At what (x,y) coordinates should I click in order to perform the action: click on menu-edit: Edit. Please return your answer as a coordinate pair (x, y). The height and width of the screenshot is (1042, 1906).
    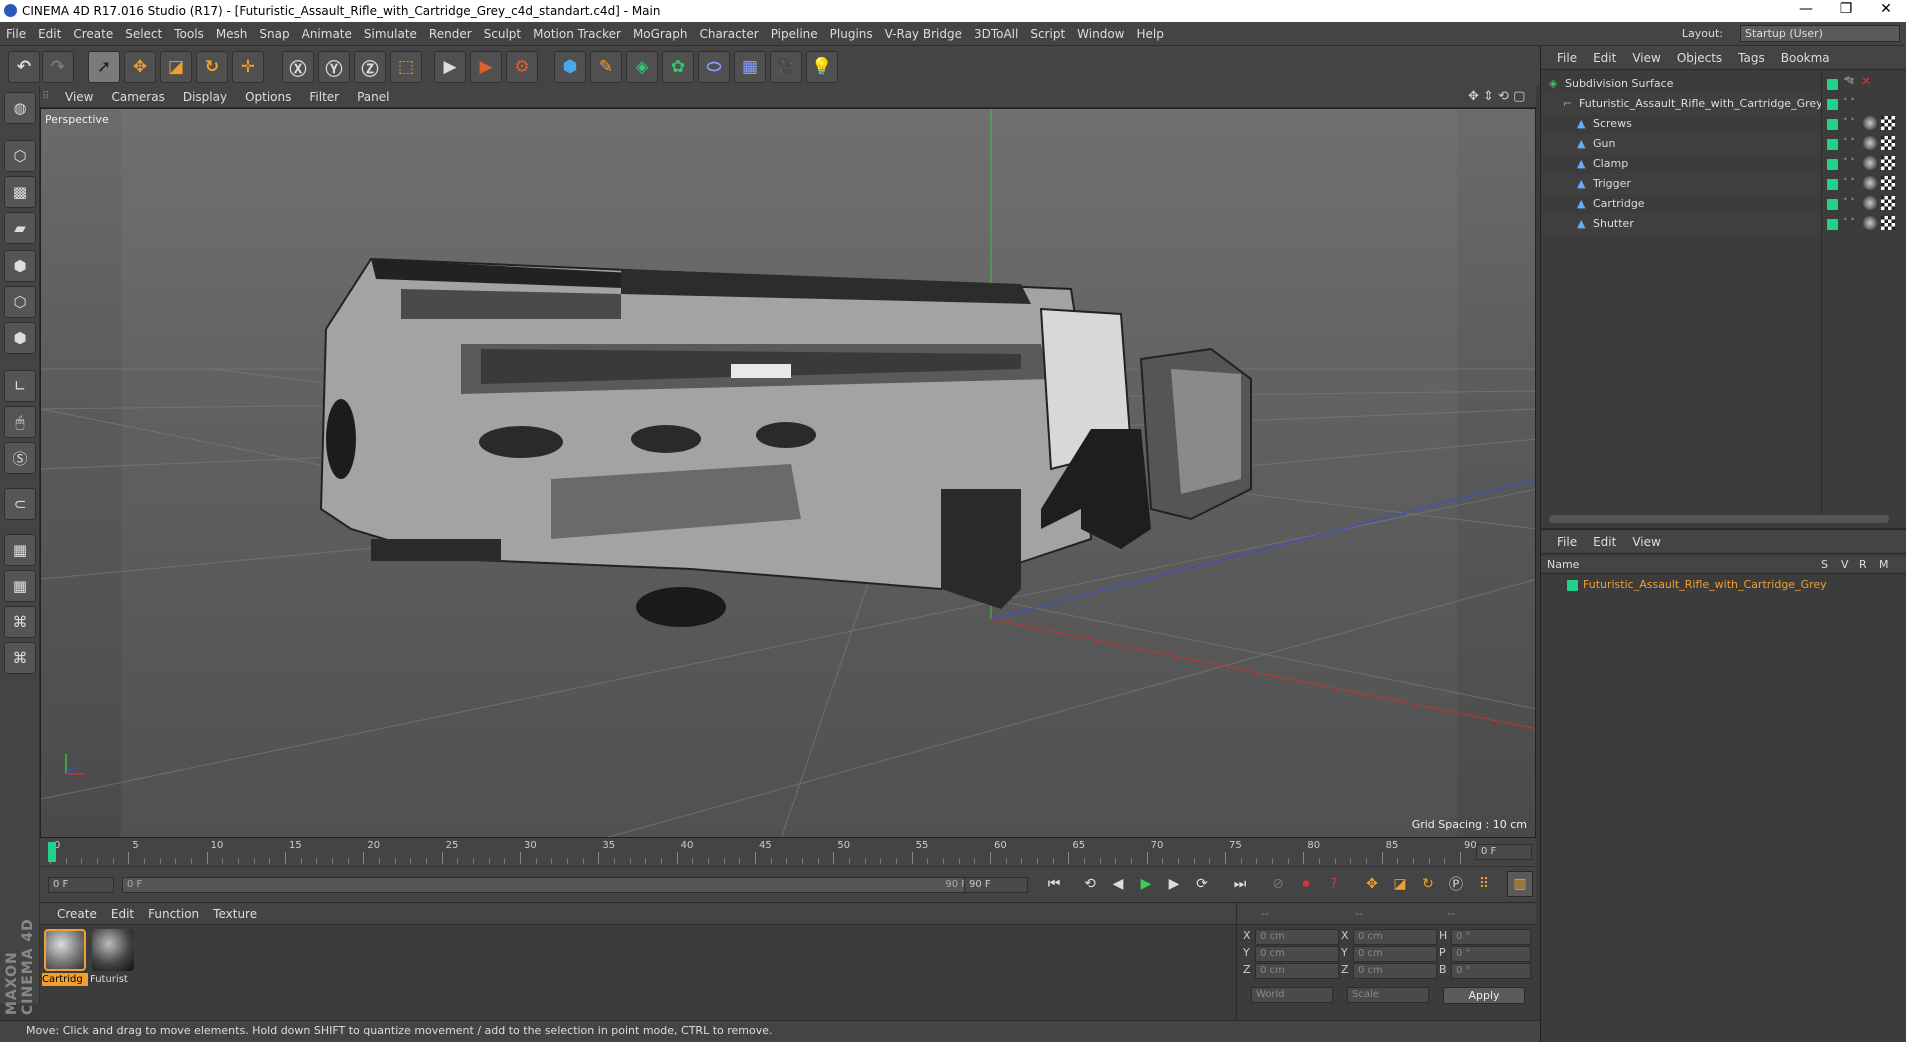
    Looking at the image, I should click on (49, 34).